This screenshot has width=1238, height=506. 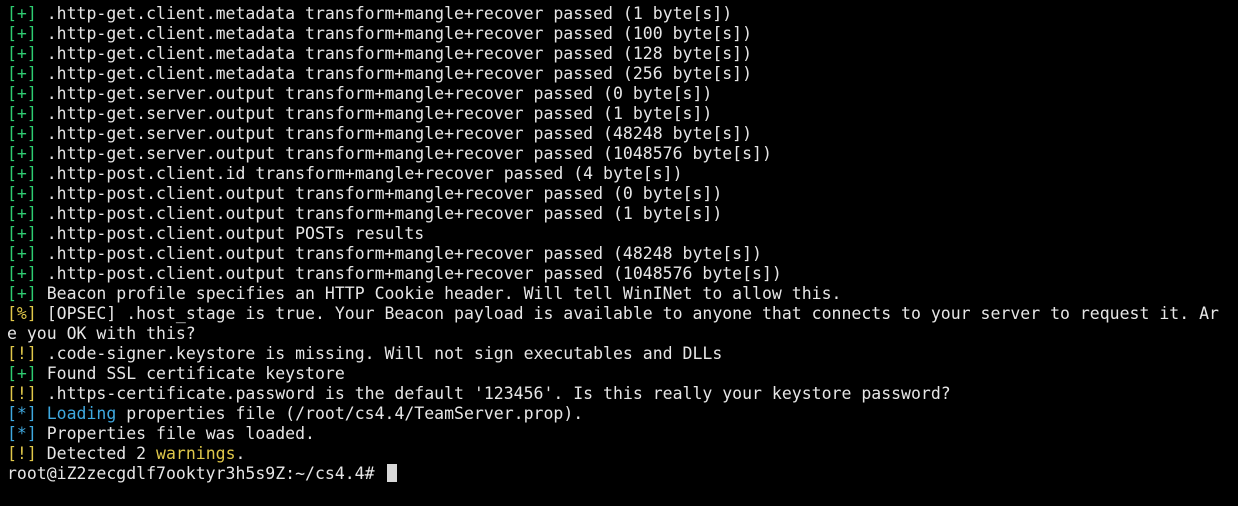 I want to click on line-text: e you OK with this?, so click(x=101, y=333).